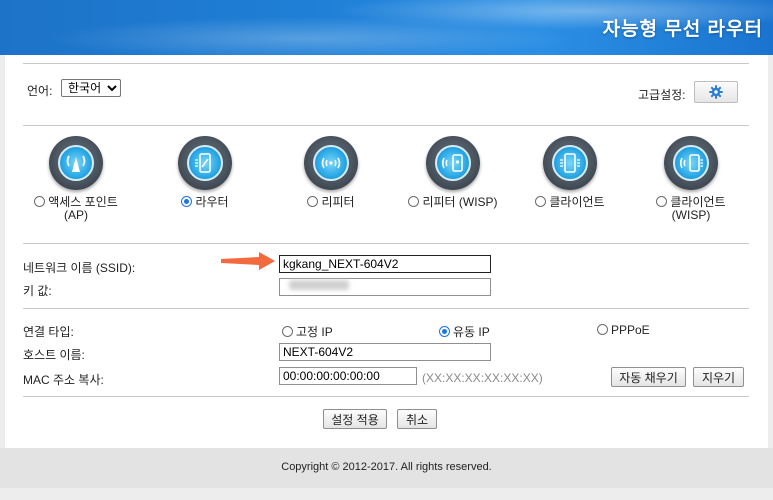  I want to click on pppoe-label: PPPoE, so click(630, 330).